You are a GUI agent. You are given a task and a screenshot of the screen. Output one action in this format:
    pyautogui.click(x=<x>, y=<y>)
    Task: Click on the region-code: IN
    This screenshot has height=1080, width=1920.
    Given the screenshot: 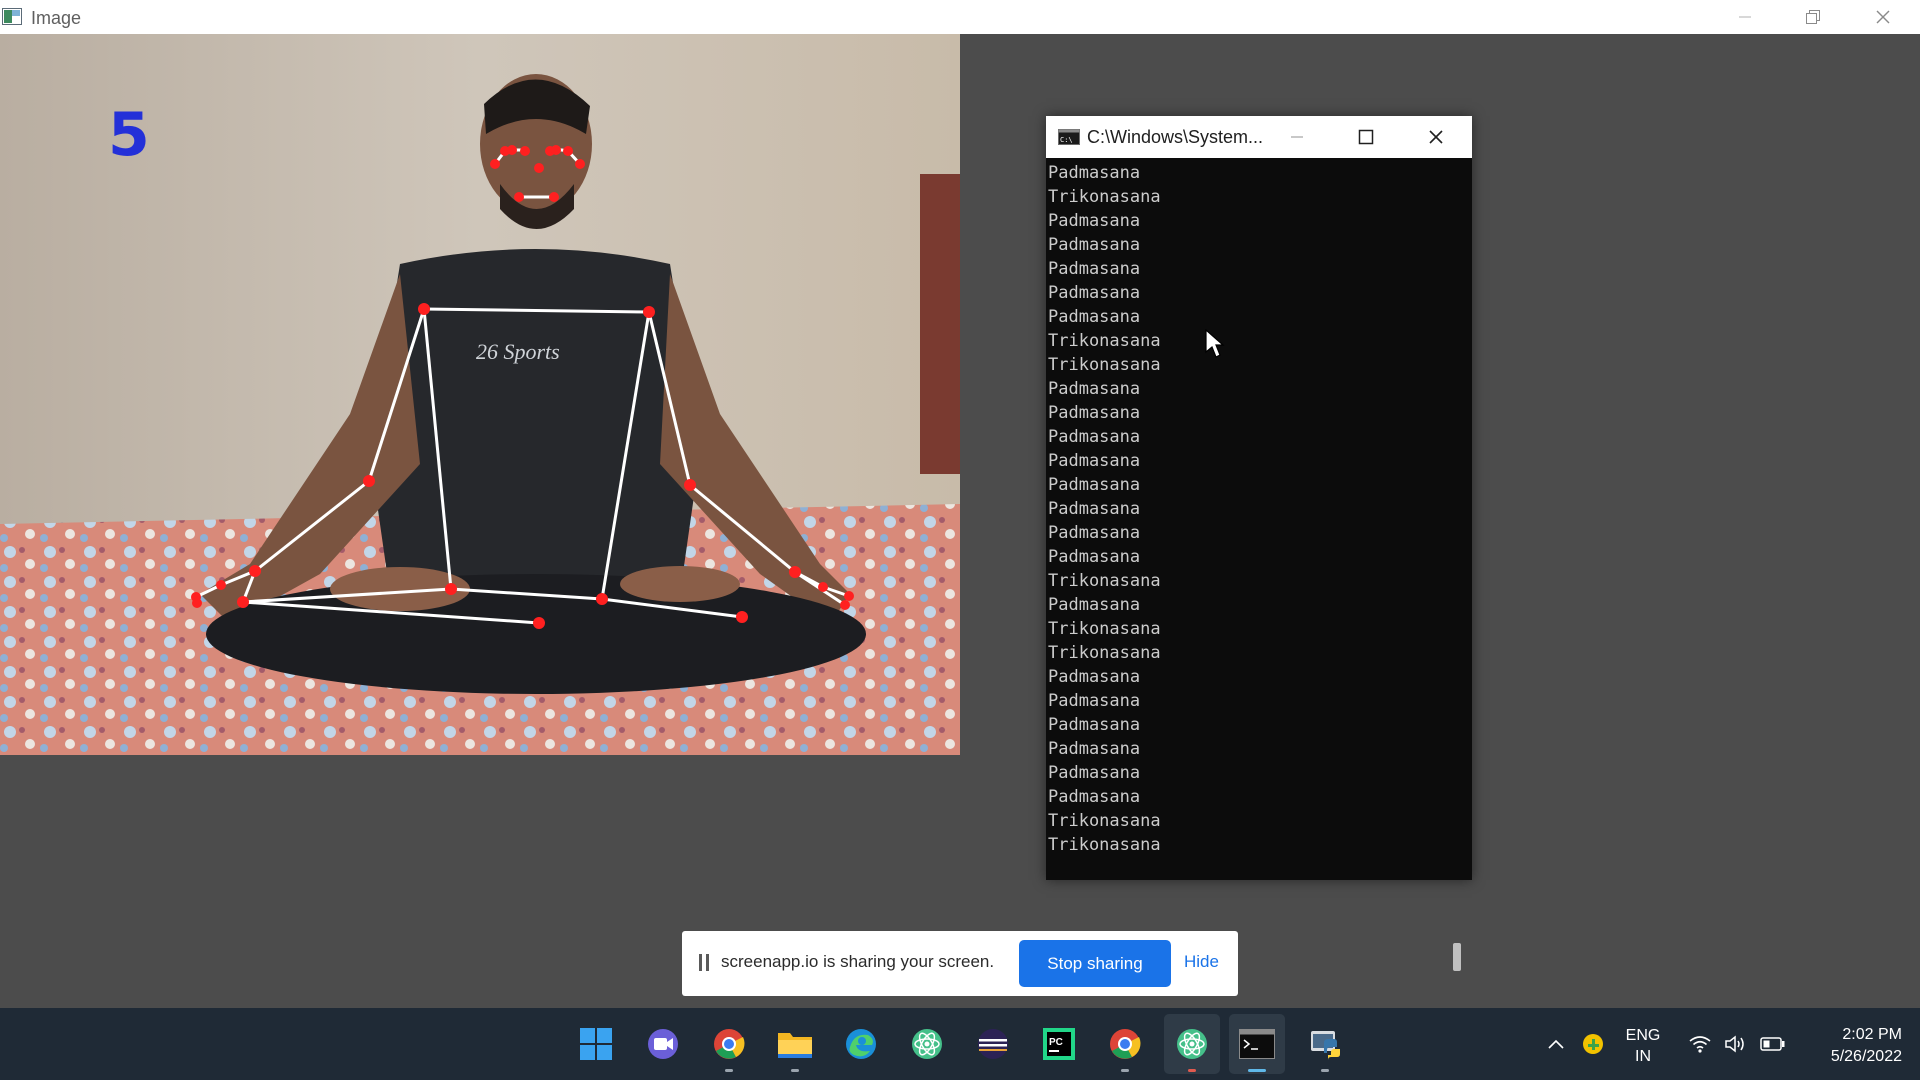 What is the action you would take?
    pyautogui.click(x=1643, y=1056)
    